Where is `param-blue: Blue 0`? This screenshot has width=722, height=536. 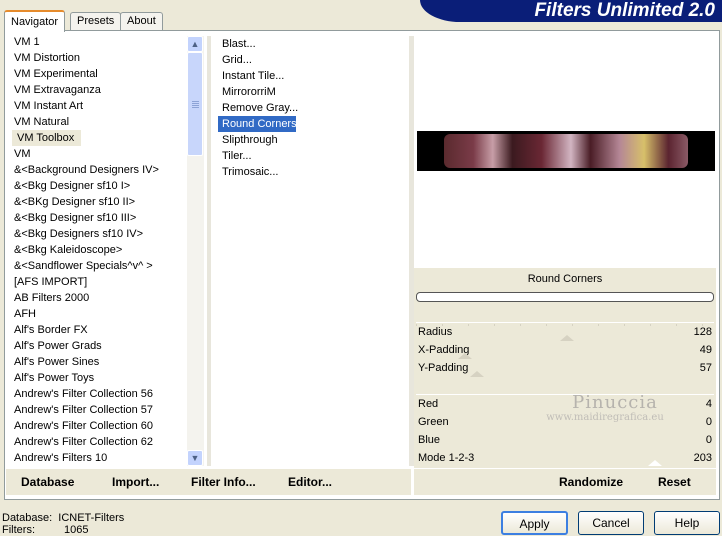 param-blue: Blue 0 is located at coordinates (565, 440).